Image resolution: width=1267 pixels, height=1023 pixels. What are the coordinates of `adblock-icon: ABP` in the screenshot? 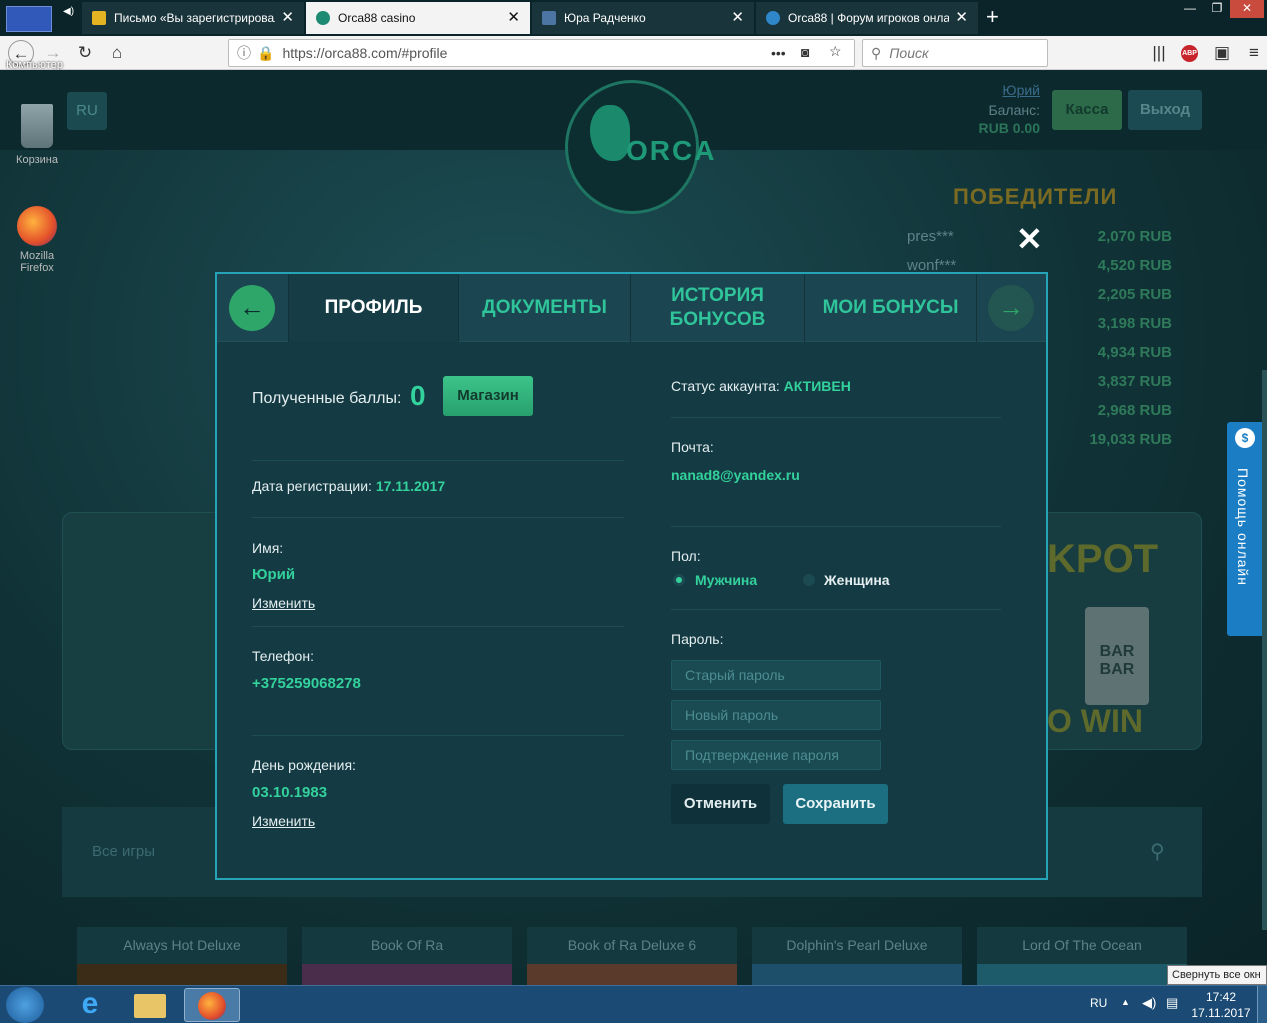 It's located at (1189, 53).